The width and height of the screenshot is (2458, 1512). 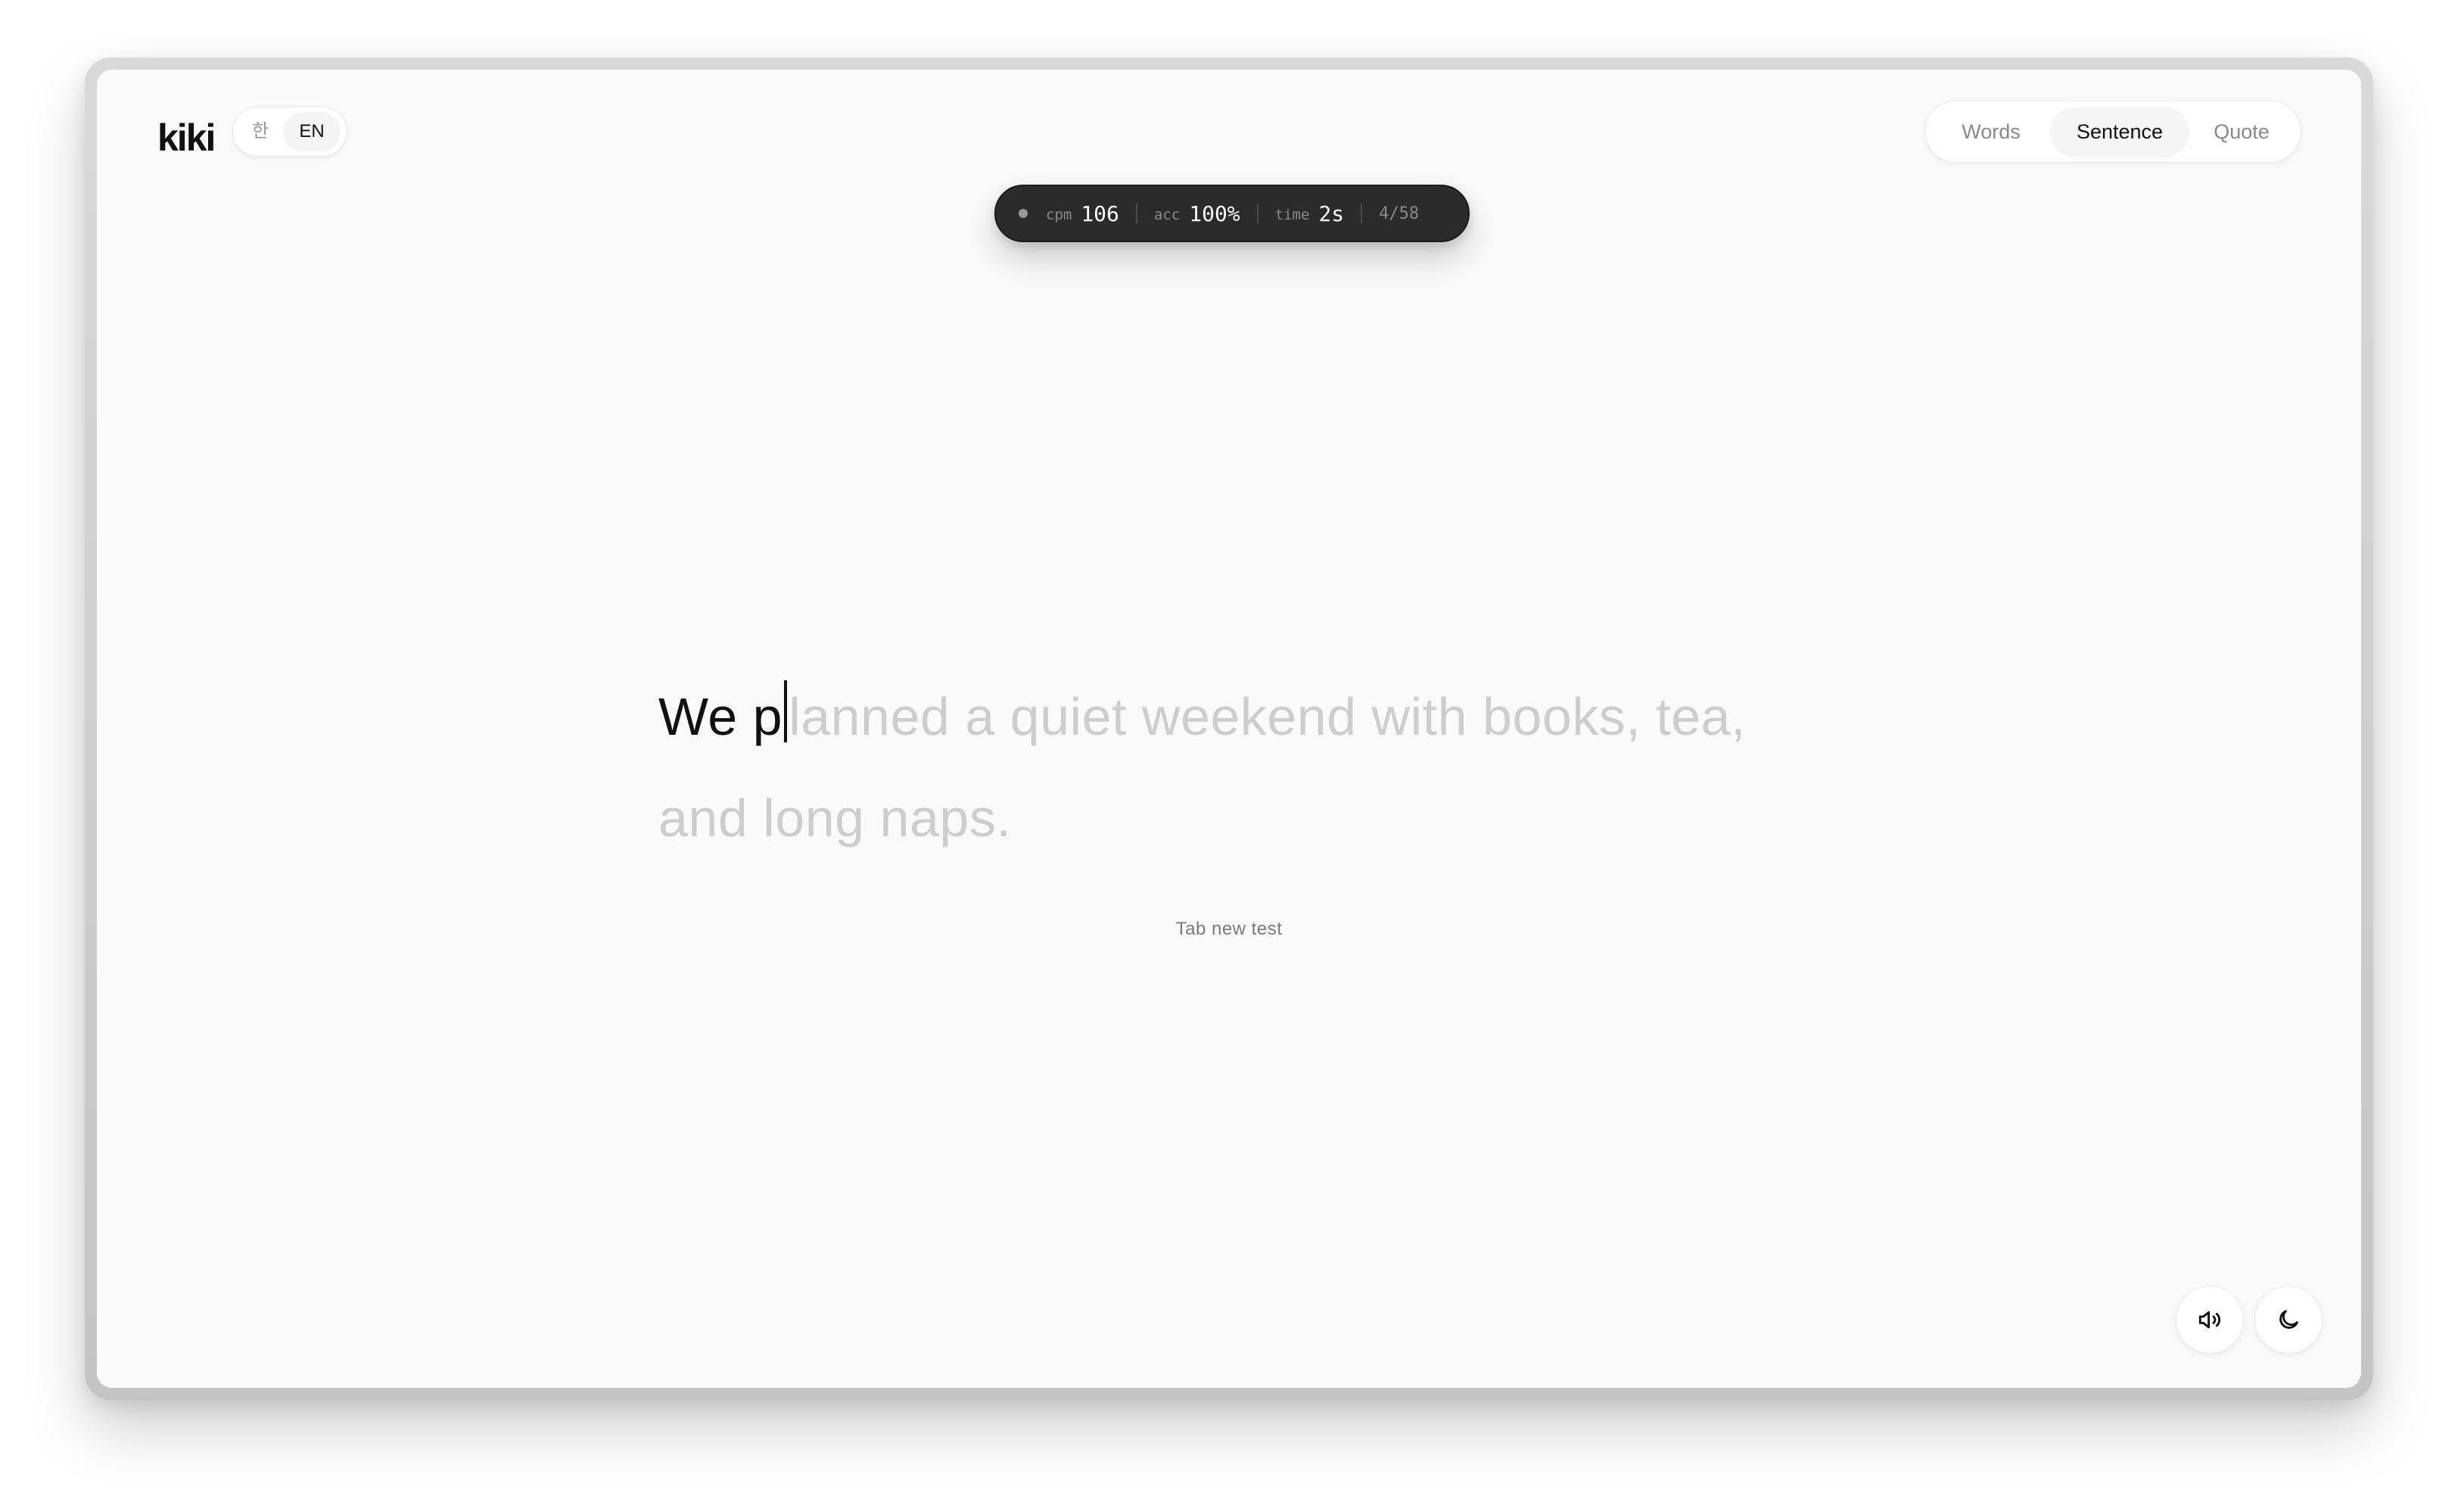 What do you see at coordinates (2120, 131) in the screenshot?
I see `tab-sentence: Sentence` at bounding box center [2120, 131].